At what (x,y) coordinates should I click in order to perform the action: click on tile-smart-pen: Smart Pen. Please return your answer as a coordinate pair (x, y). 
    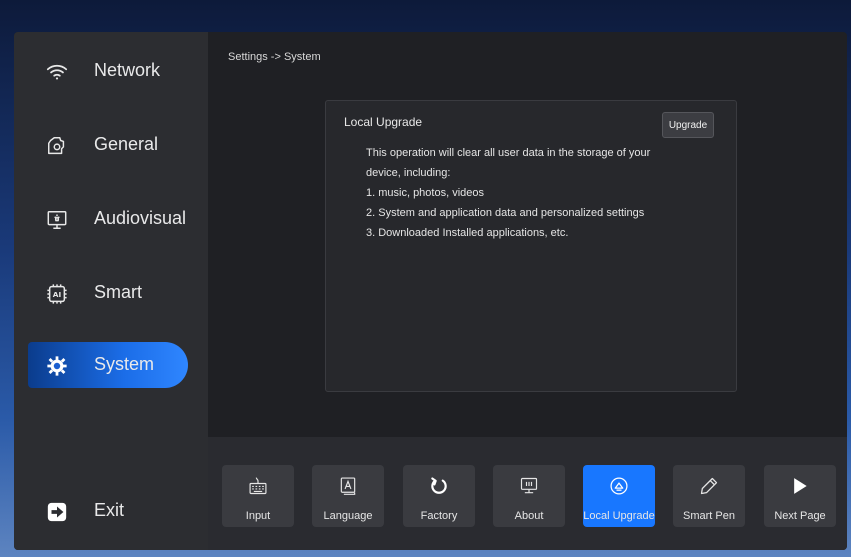
    Looking at the image, I should click on (709, 496).